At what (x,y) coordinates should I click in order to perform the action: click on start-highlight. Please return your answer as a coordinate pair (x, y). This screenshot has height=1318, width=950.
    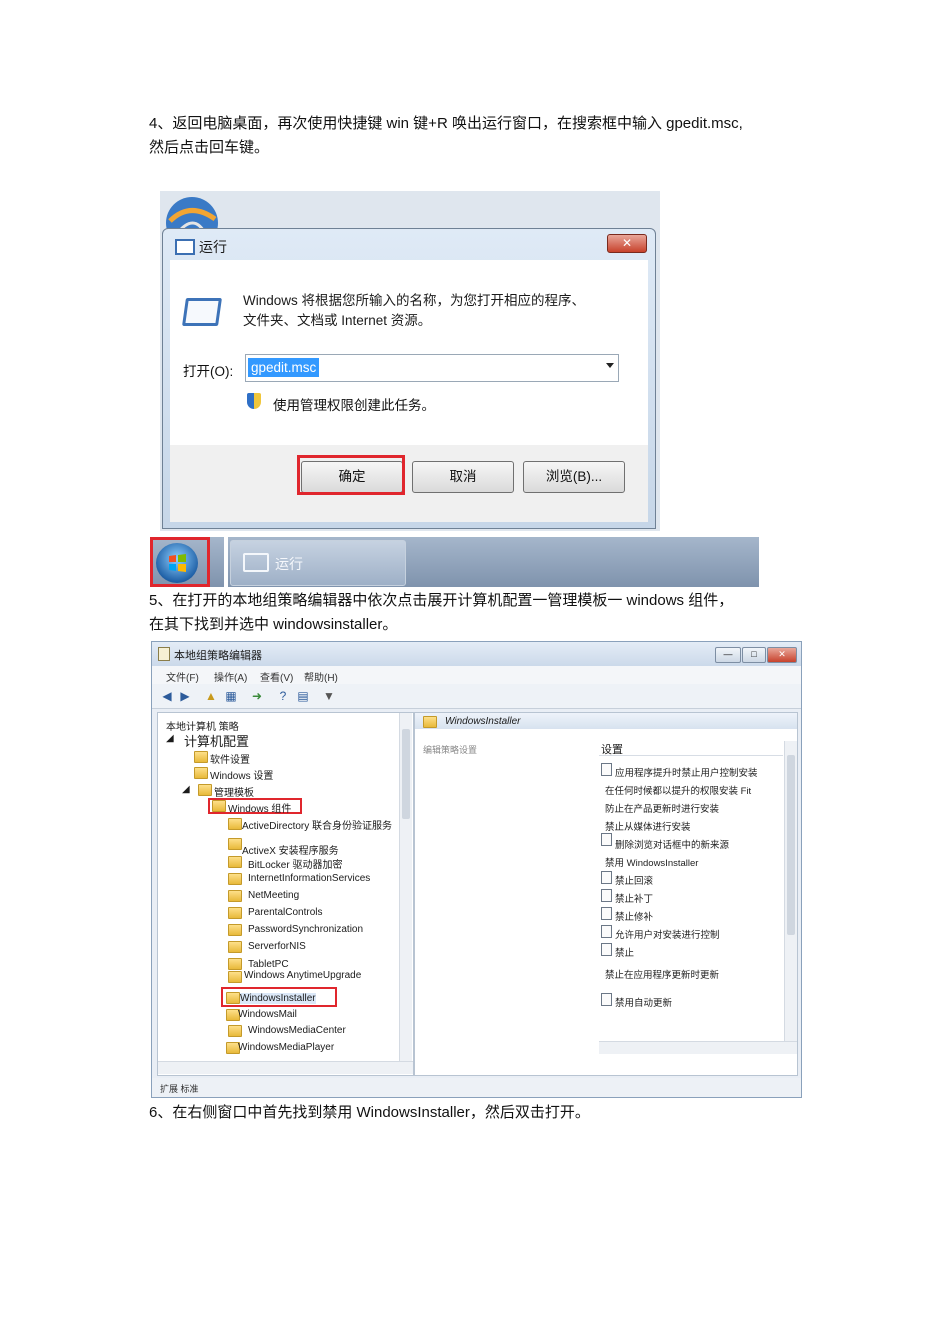
    Looking at the image, I should click on (180, 562).